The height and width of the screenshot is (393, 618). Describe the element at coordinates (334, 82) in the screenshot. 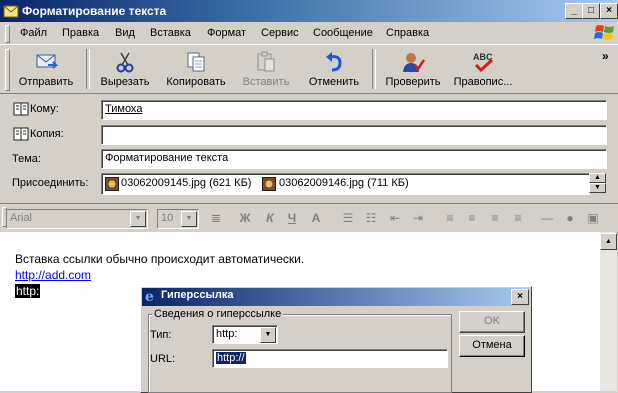

I see `undo-label: Отменить` at that location.